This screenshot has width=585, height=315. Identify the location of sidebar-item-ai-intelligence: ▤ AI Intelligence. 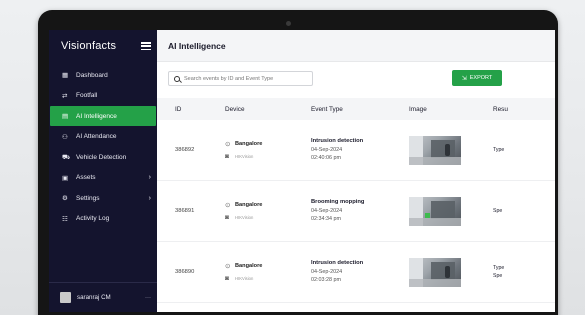
(103, 116).